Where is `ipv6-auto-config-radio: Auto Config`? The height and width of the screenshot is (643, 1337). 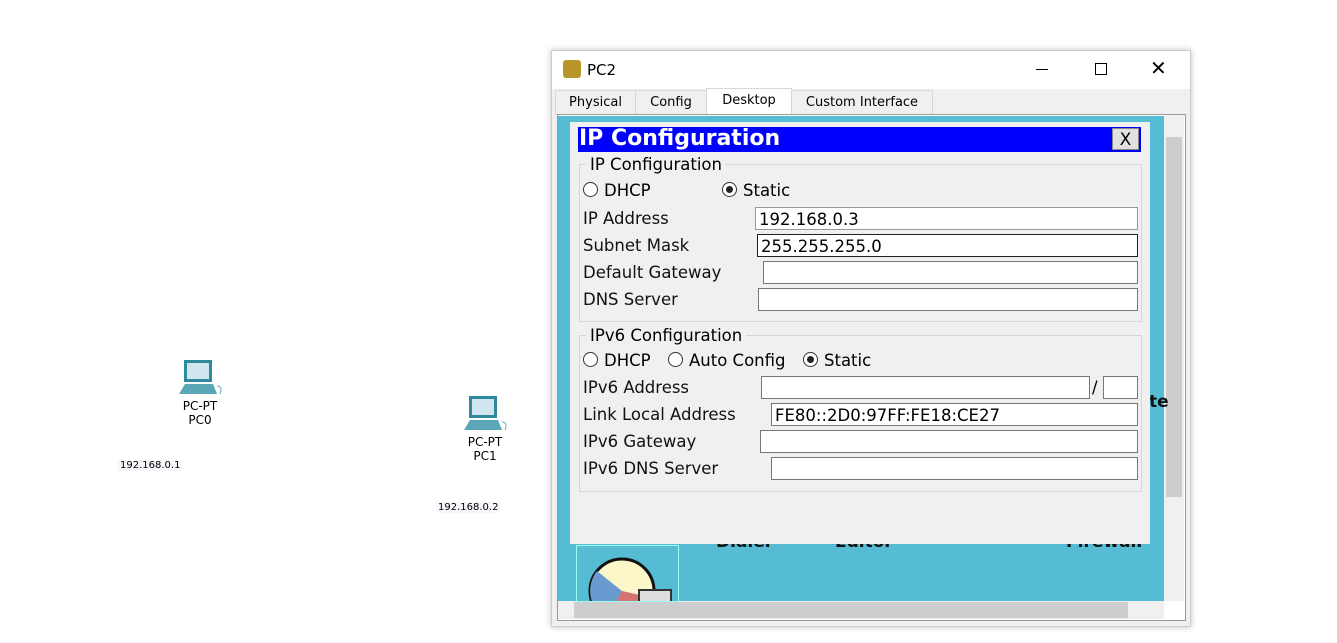 ipv6-auto-config-radio: Auto Config is located at coordinates (727, 360).